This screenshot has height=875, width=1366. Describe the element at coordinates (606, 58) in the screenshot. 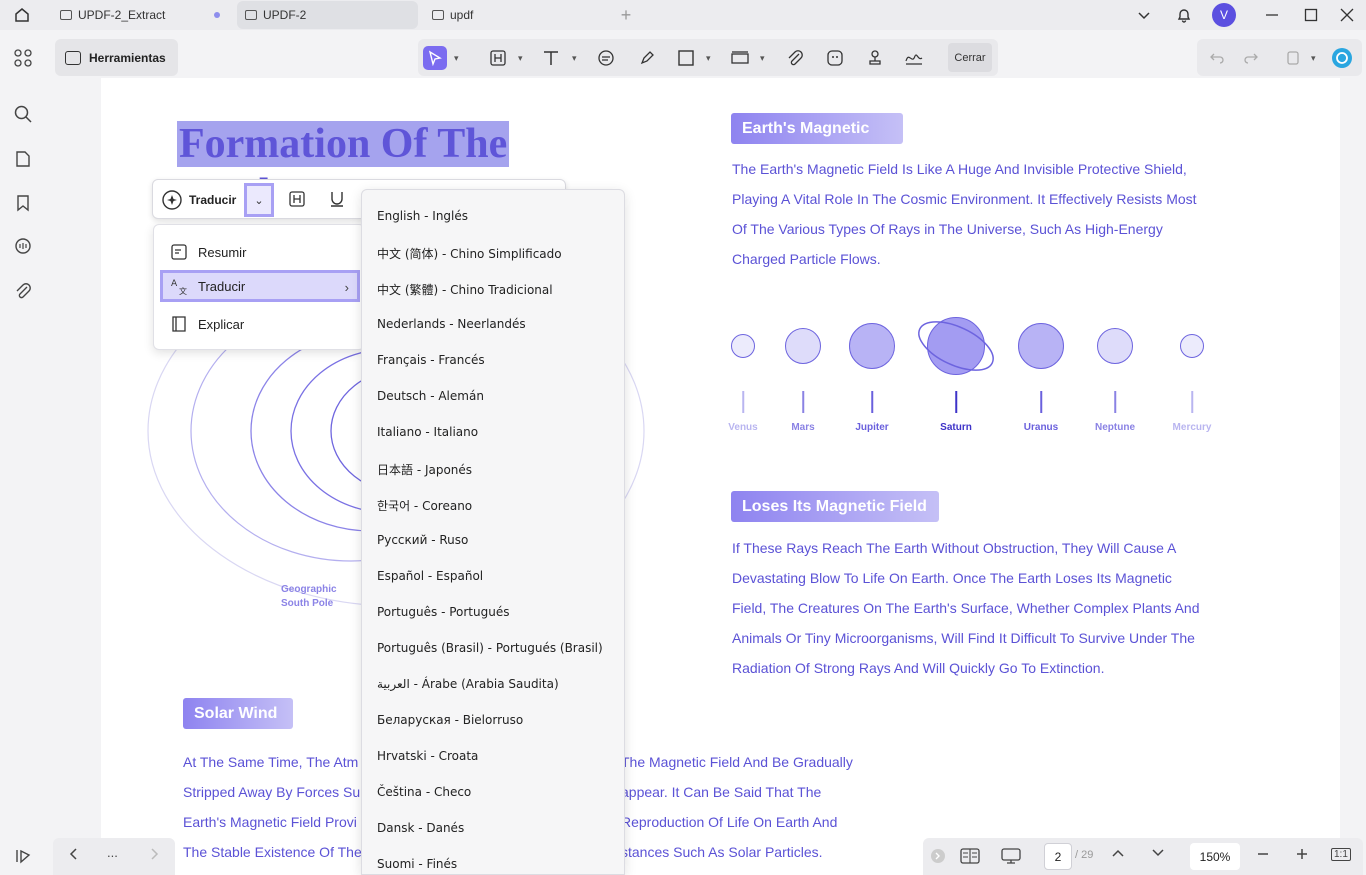

I see `note-icon` at that location.